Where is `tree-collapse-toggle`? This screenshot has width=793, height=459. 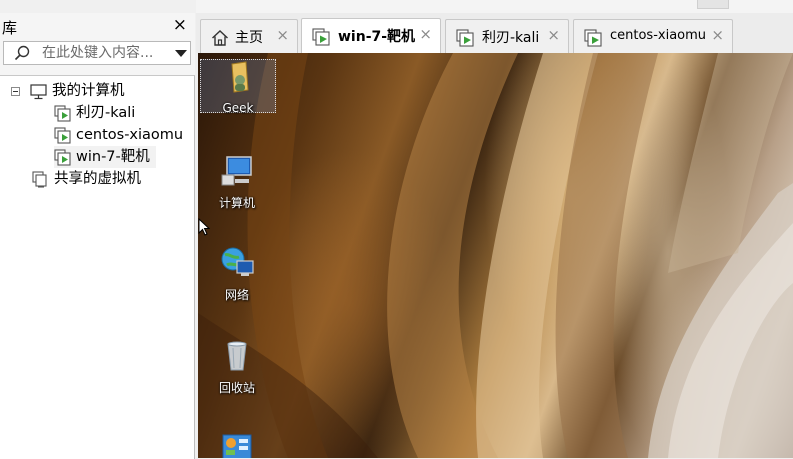
tree-collapse-toggle is located at coordinates (15, 91).